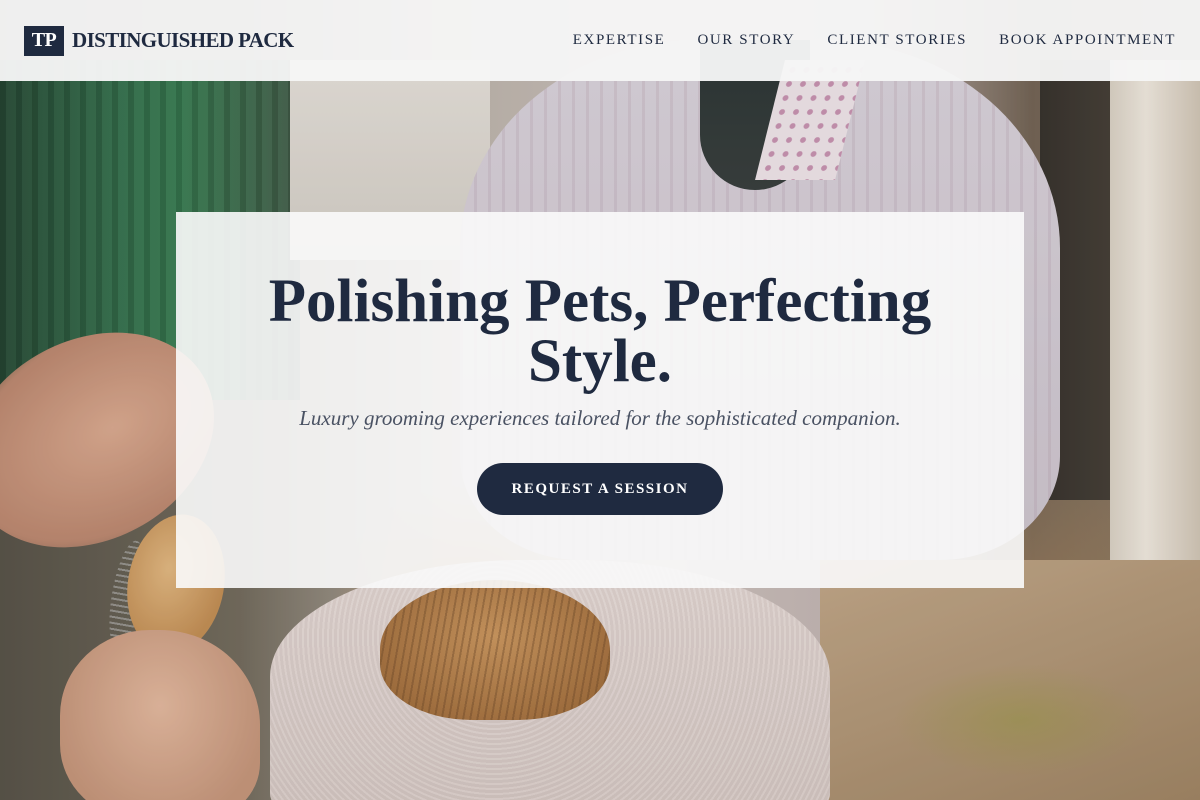  Describe the element at coordinates (619, 40) in the screenshot. I see `nav-link-expertise: EXPERTISE` at that location.